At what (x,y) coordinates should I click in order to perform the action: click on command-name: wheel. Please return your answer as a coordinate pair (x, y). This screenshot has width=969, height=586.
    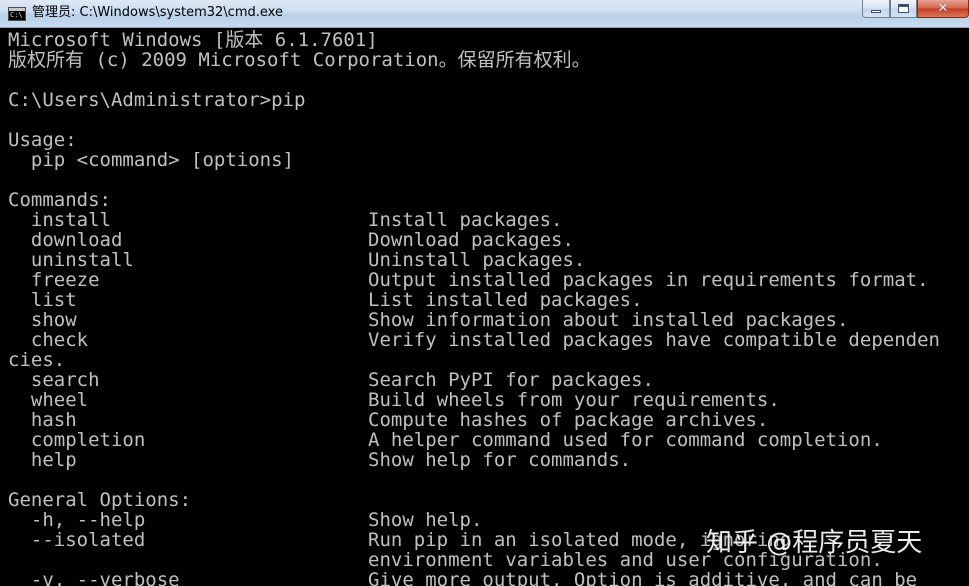
    Looking at the image, I should click on (48, 400).